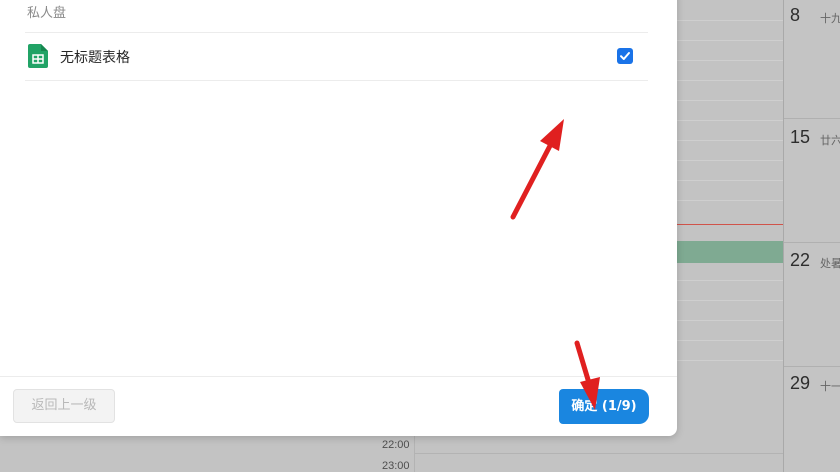 The height and width of the screenshot is (472, 840). I want to click on arrow-up-icon, so click(537, 169).